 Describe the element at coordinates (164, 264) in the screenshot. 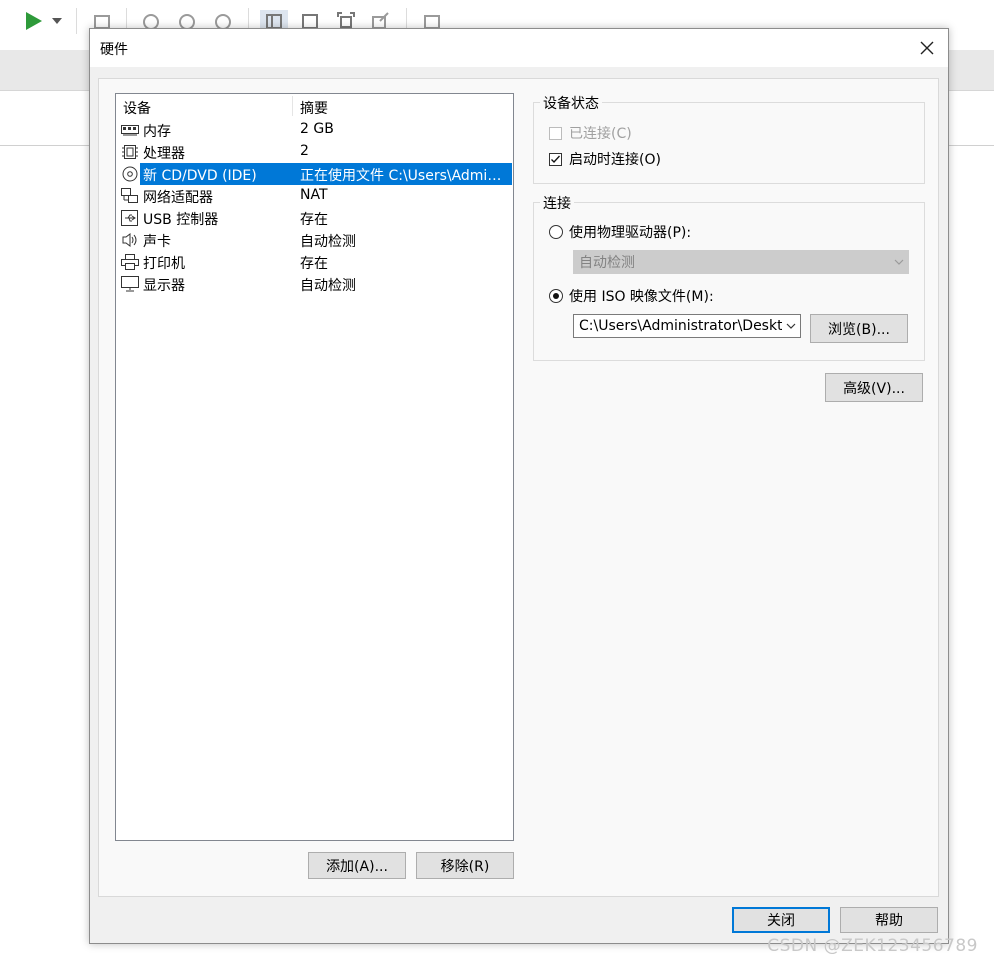

I see `device-name: 打印机` at that location.